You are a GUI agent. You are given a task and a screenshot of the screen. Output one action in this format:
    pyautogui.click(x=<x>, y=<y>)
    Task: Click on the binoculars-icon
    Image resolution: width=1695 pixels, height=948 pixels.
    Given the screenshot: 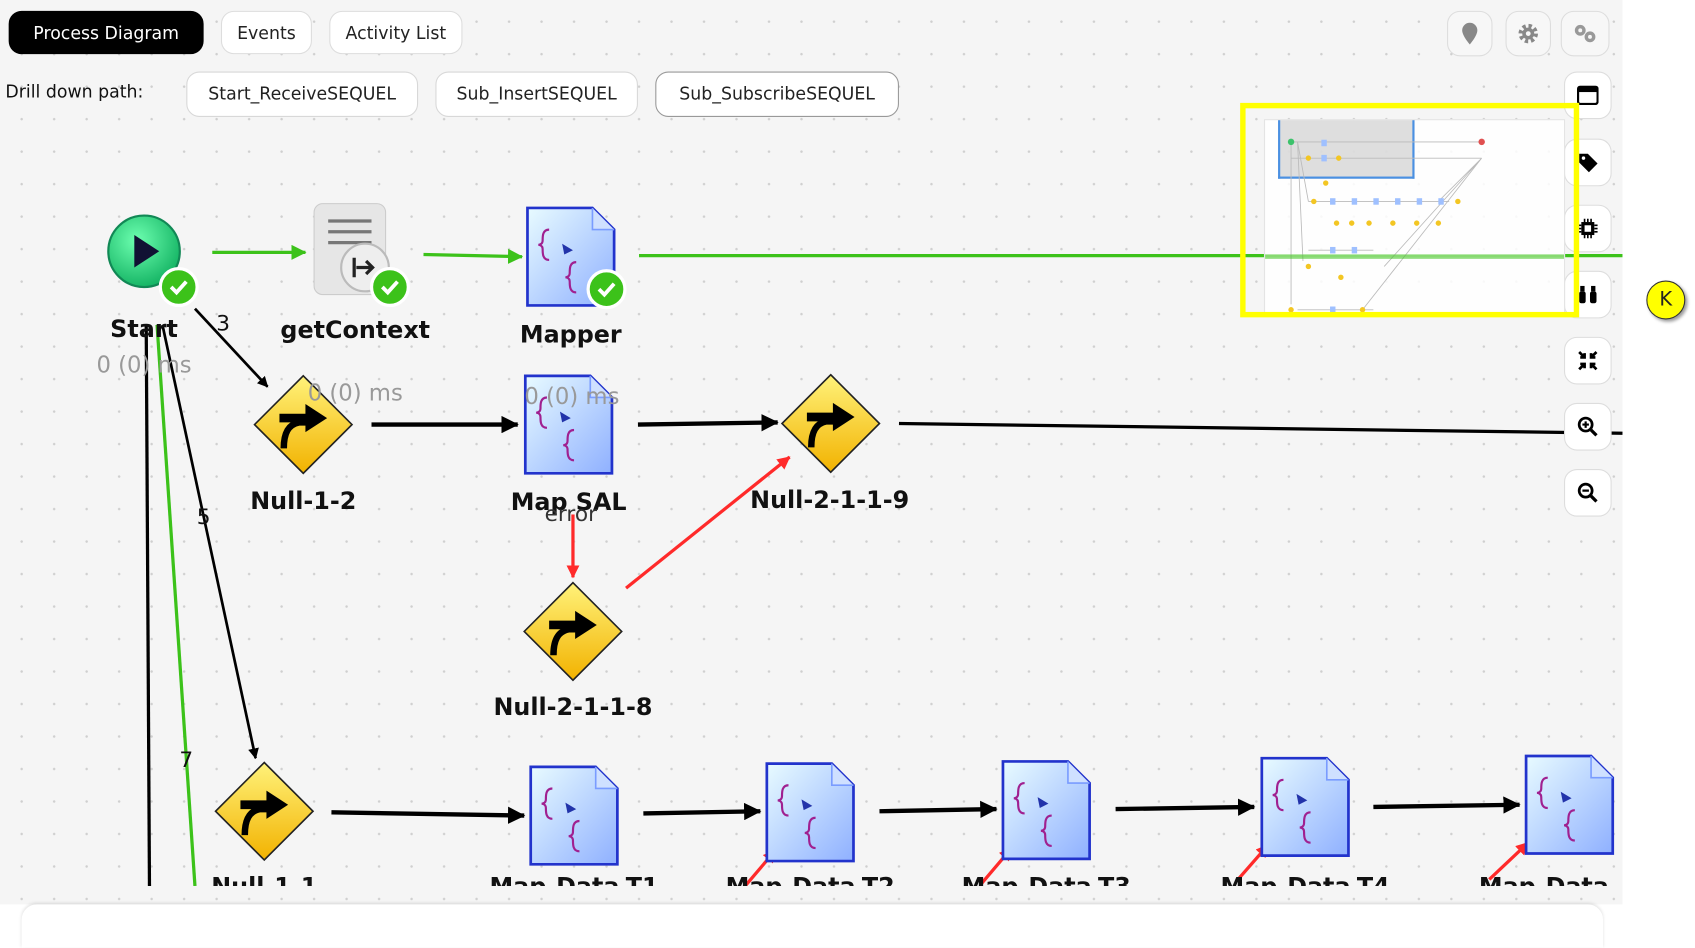 What is the action you would take?
    pyautogui.click(x=1588, y=294)
    